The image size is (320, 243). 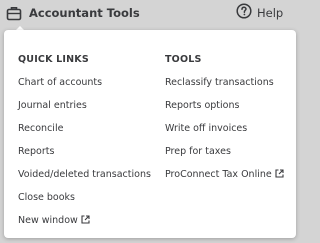 What do you see at coordinates (84, 128) in the screenshot?
I see `reconcile-link: Reconcile` at bounding box center [84, 128].